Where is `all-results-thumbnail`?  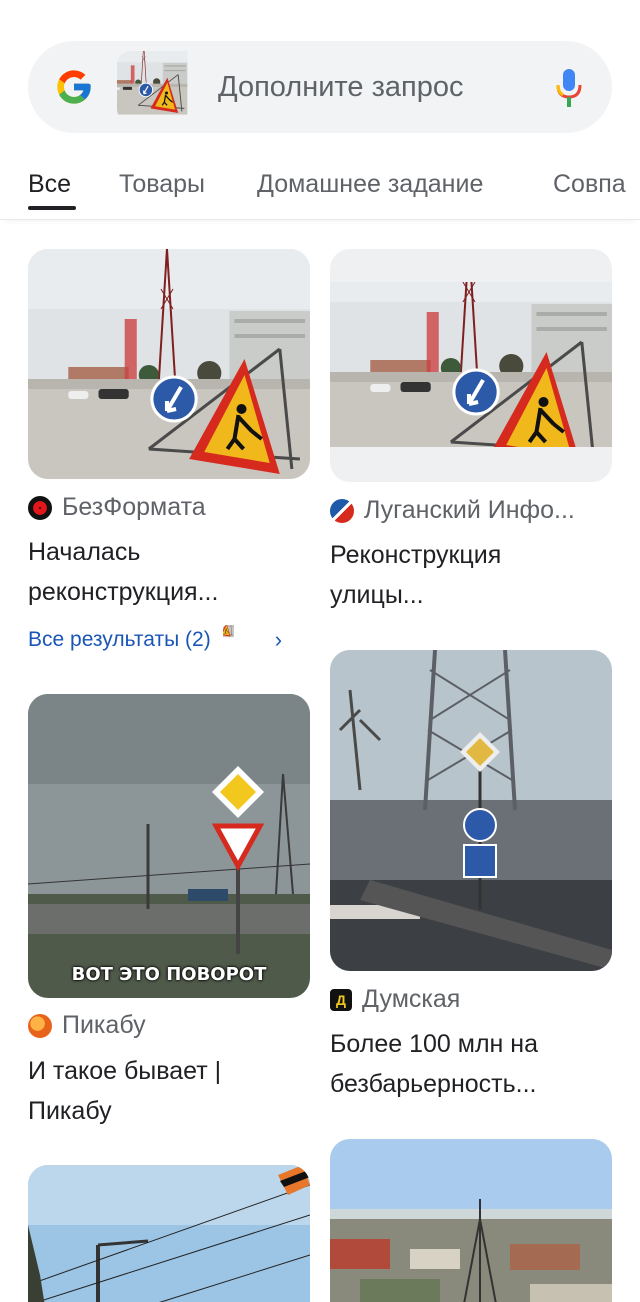 all-results-thumbnail is located at coordinates (238, 640).